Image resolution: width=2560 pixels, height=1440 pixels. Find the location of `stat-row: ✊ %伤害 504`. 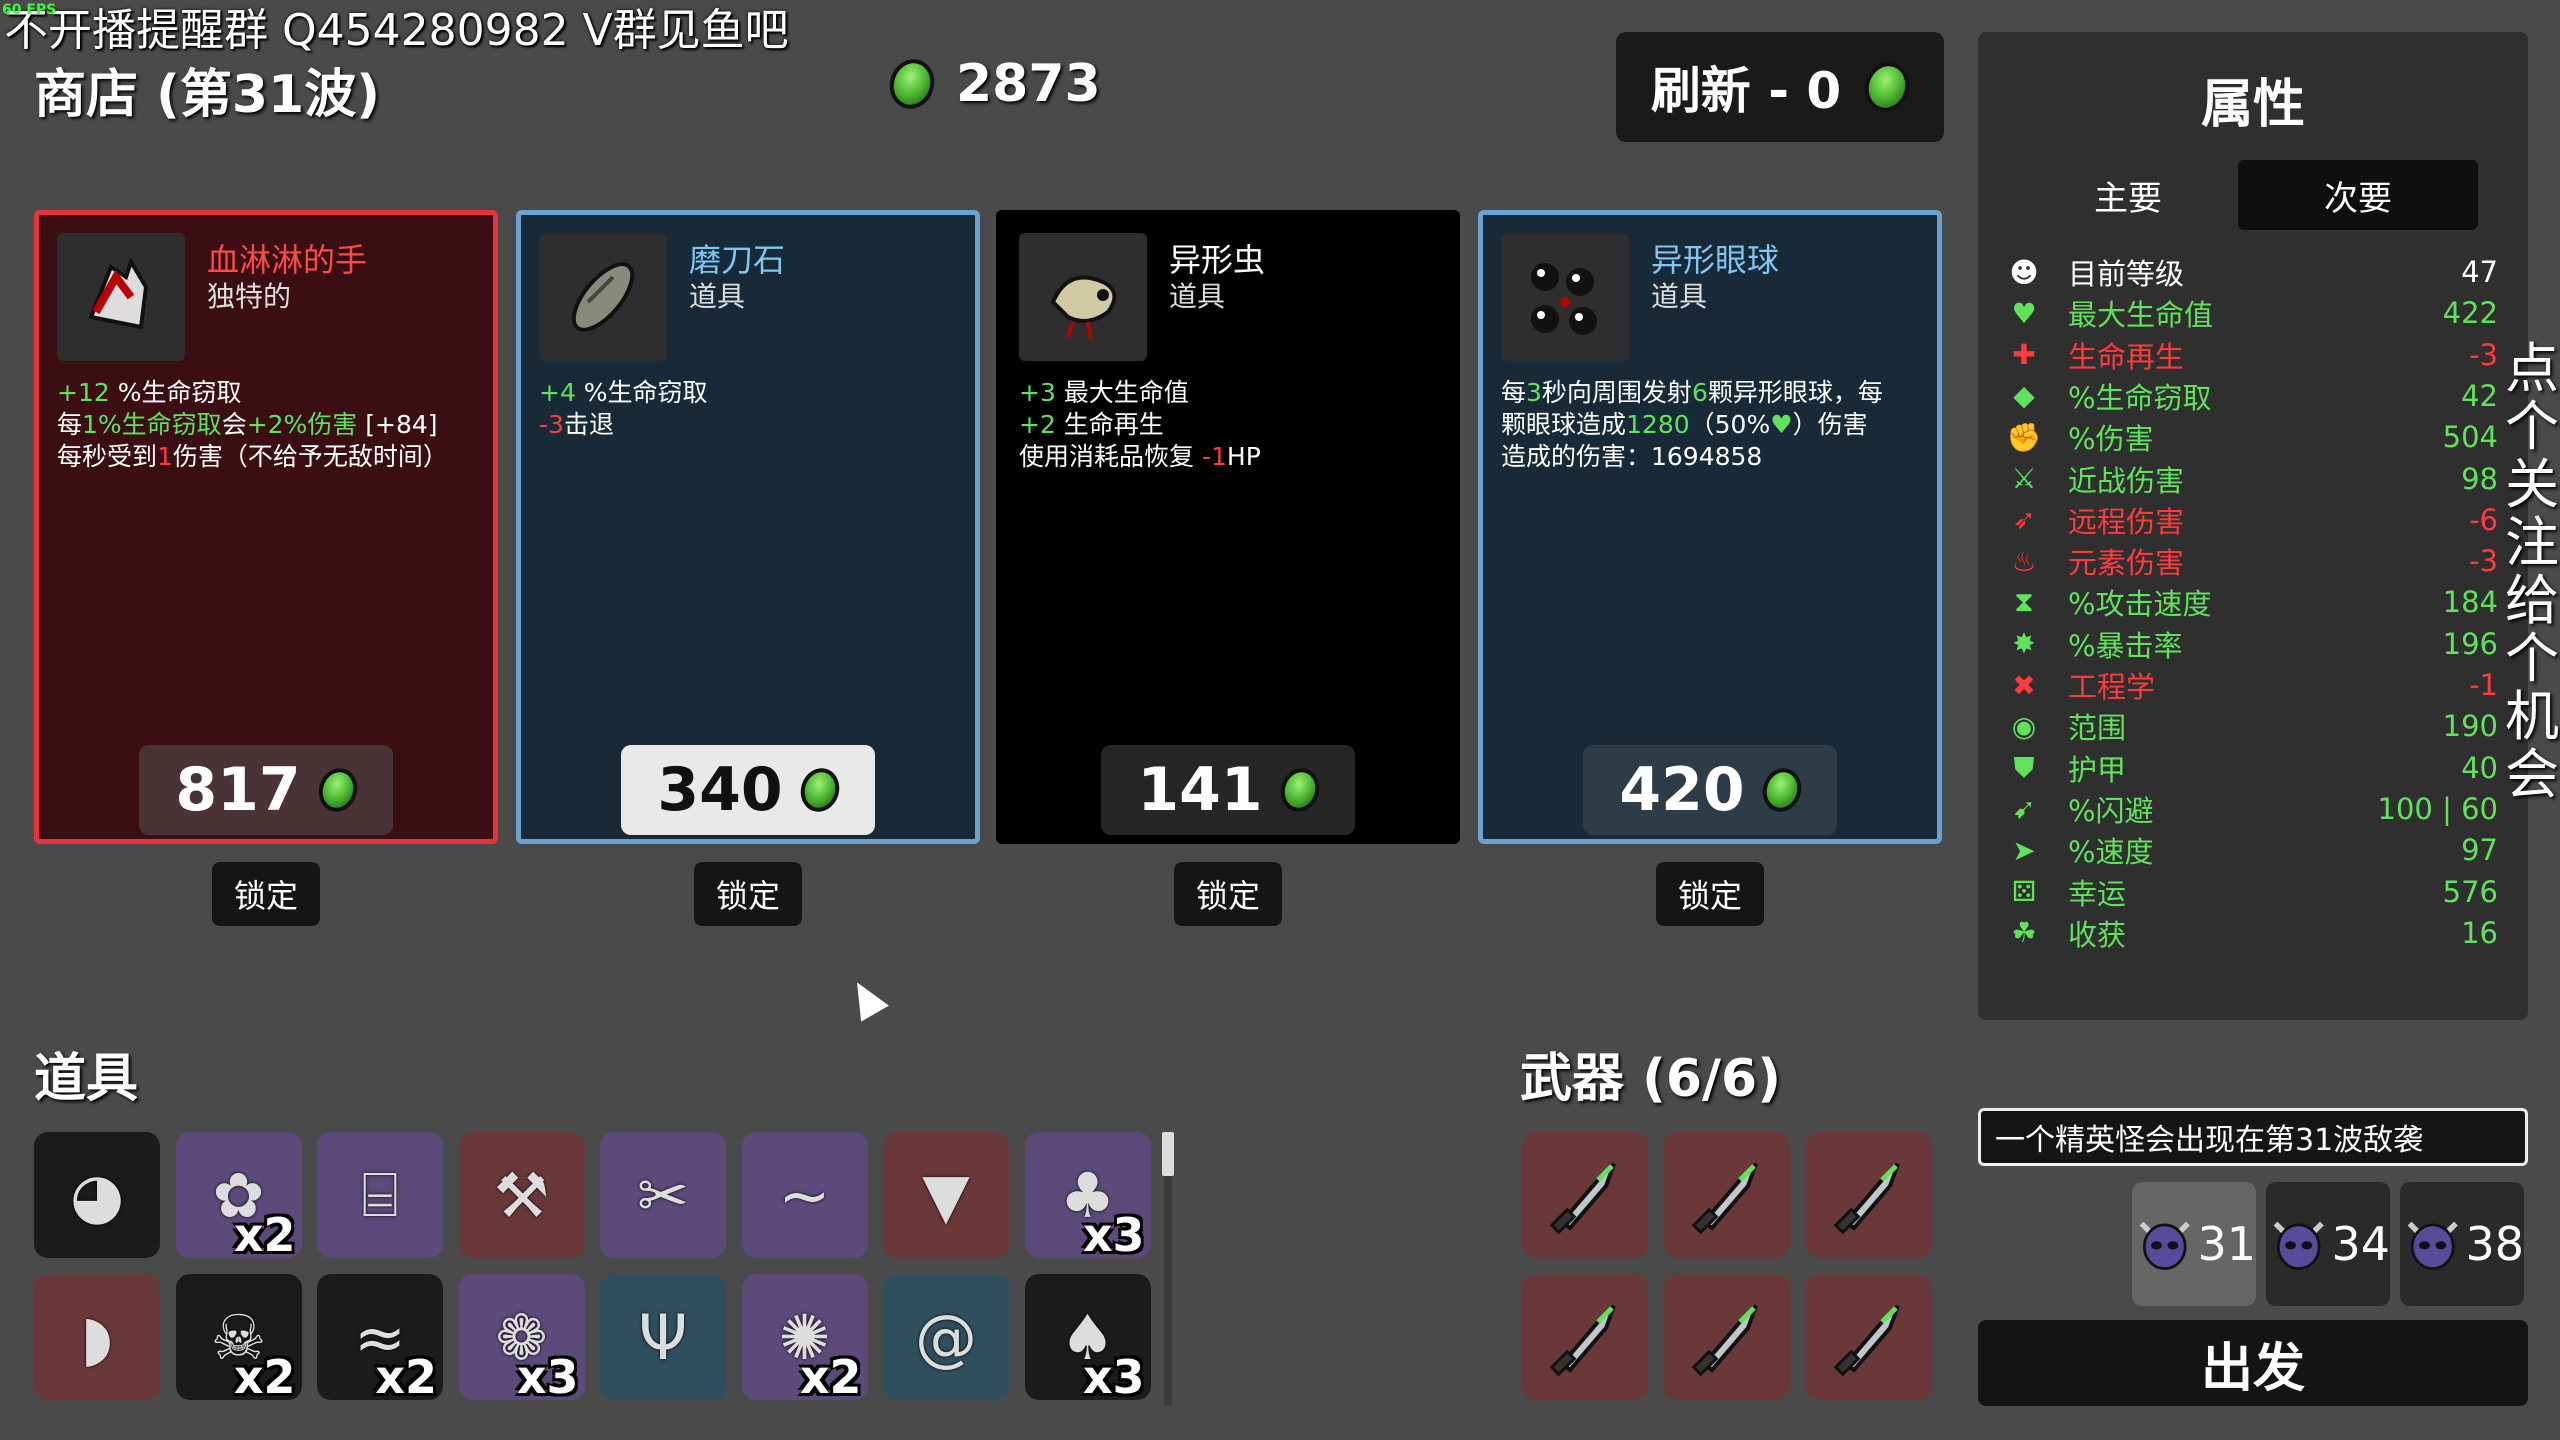

stat-row: ✊ %伤害 504 is located at coordinates (2252, 437).